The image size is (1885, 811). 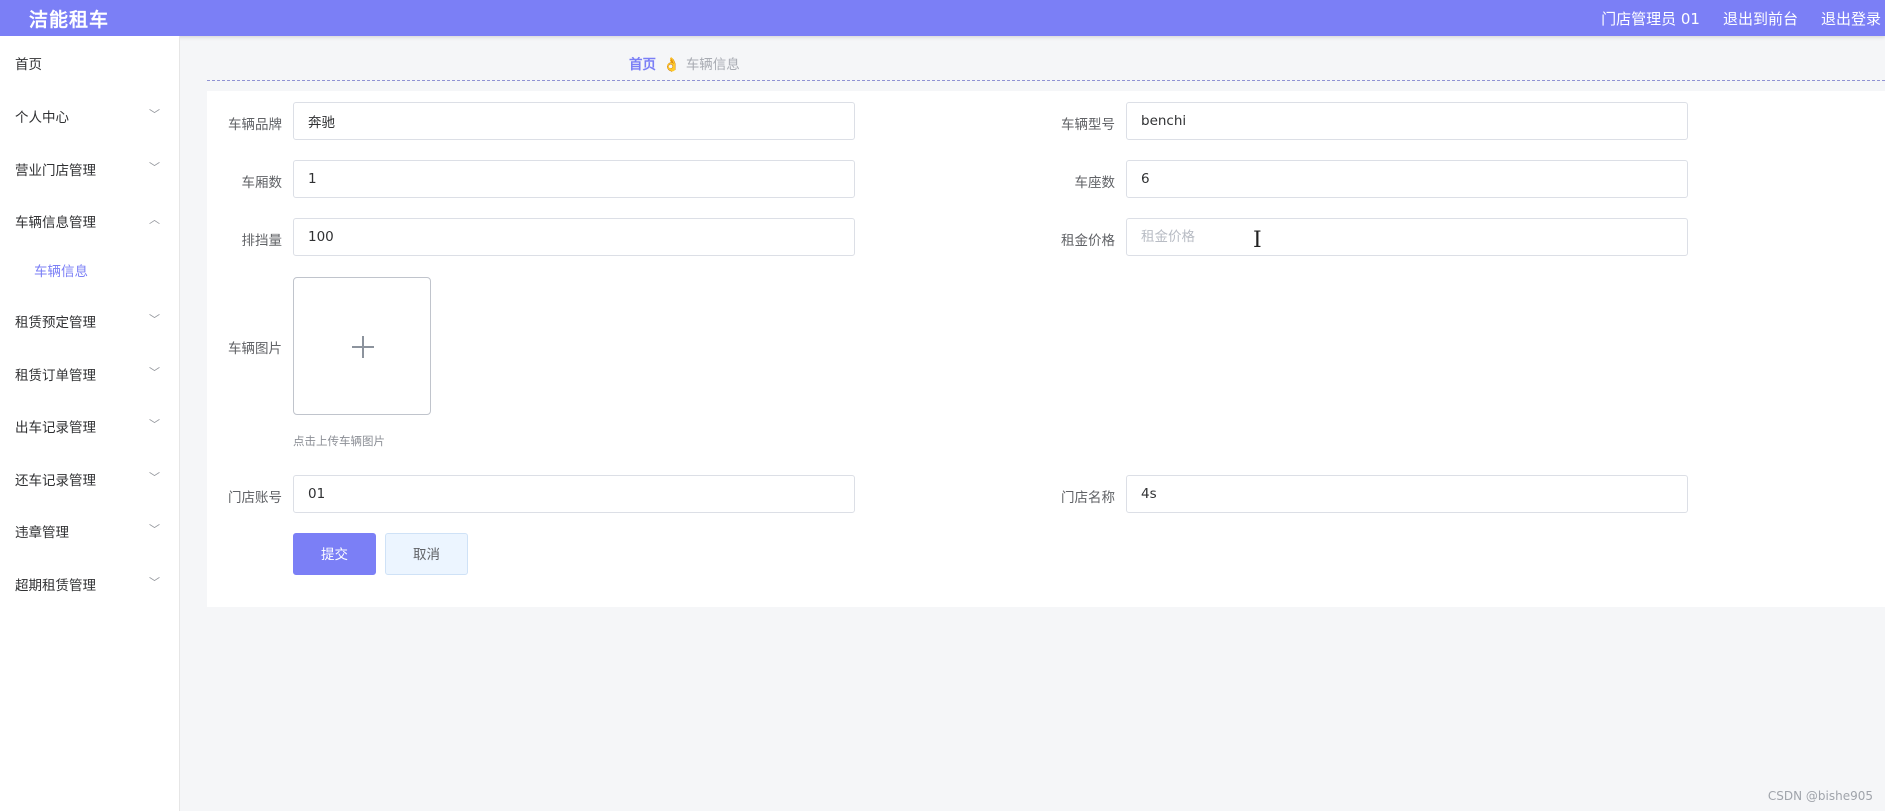 What do you see at coordinates (574, 494) in the screenshot?
I see `store-account-input` at bounding box center [574, 494].